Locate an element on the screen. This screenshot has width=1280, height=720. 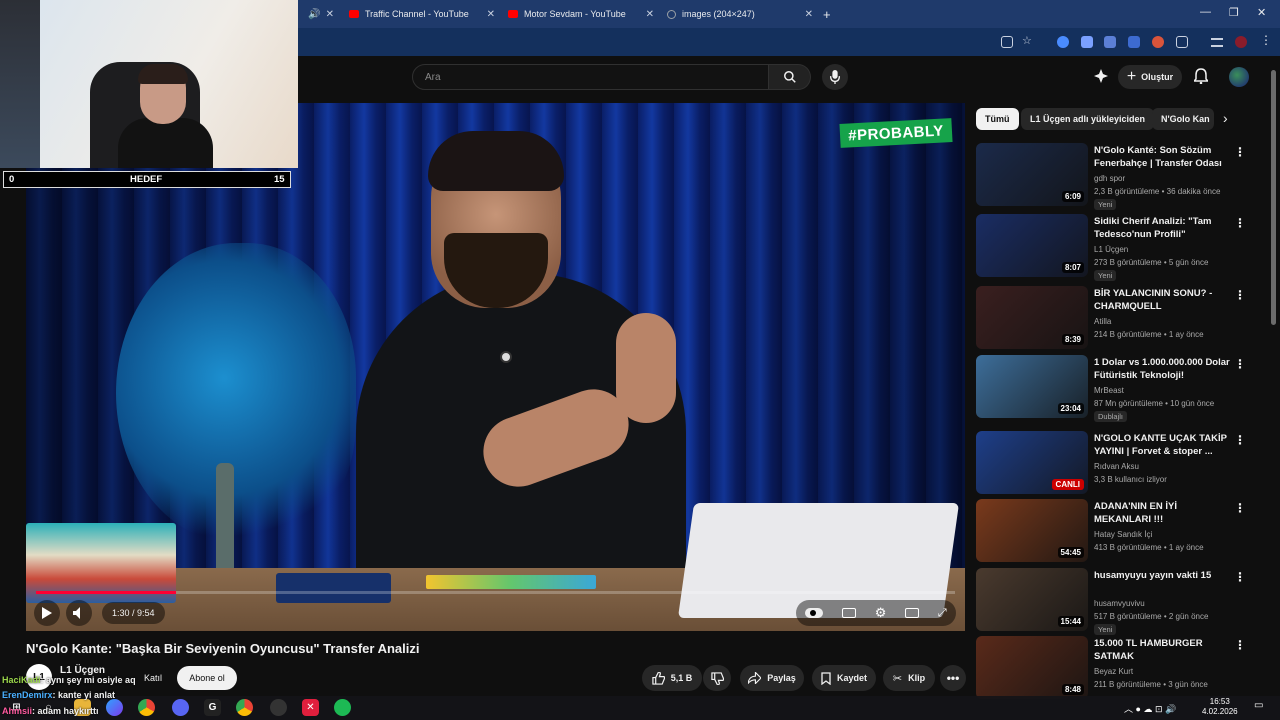
recommendation-channel: Hatay Sandık İçi is located at coordinates (1123, 534).